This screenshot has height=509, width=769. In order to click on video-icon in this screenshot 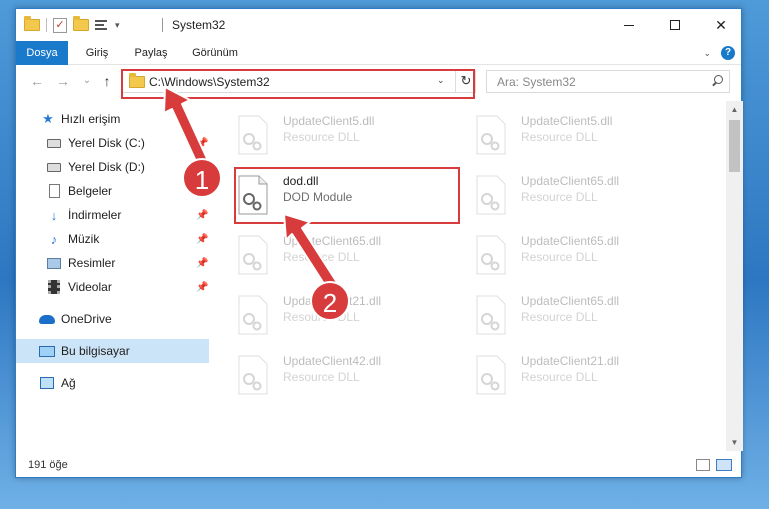, I will do `click(54, 287)`.